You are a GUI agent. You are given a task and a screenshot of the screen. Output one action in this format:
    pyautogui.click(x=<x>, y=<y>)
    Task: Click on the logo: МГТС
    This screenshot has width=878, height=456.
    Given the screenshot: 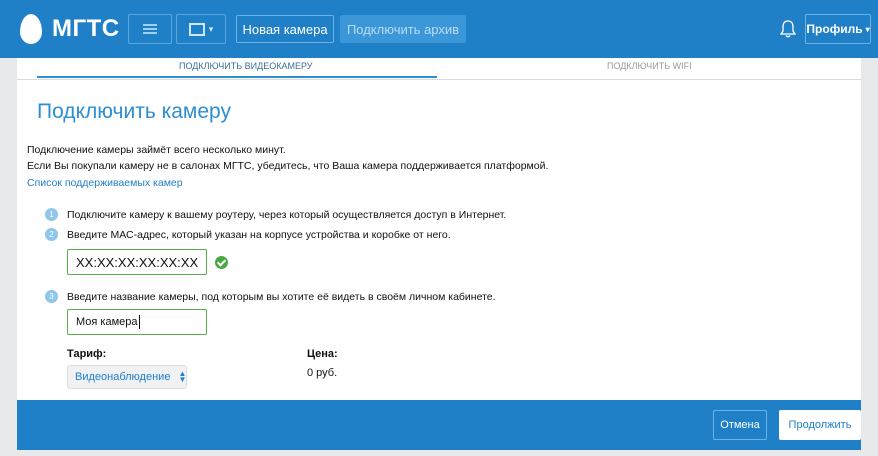 What is the action you would take?
    pyautogui.click(x=70, y=29)
    